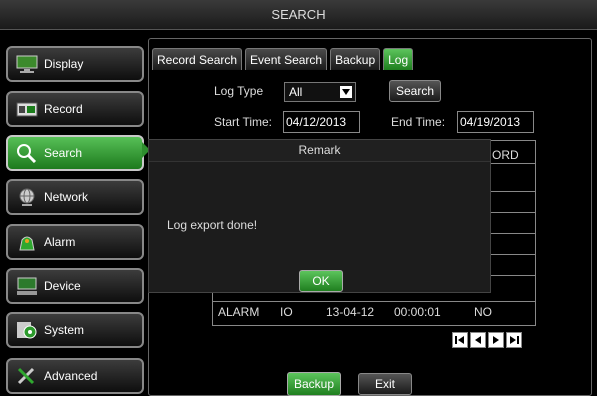  What do you see at coordinates (417, 312) in the screenshot?
I see `row-time: 00:00:01` at bounding box center [417, 312].